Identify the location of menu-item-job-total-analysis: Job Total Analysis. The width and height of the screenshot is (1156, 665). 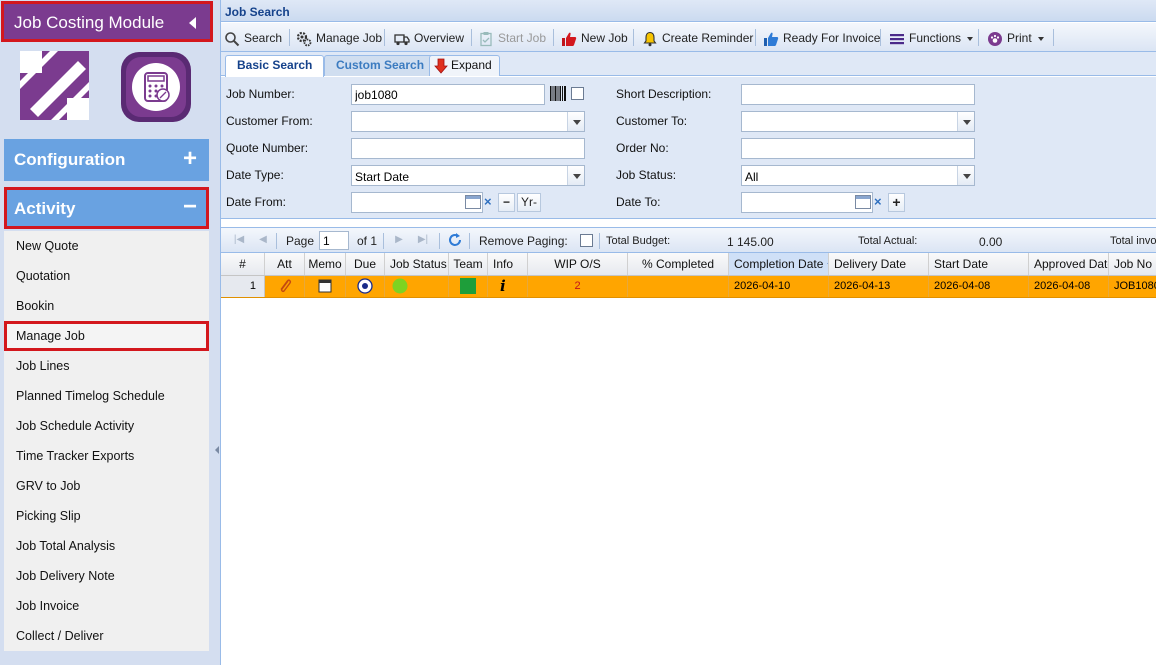
(106, 546).